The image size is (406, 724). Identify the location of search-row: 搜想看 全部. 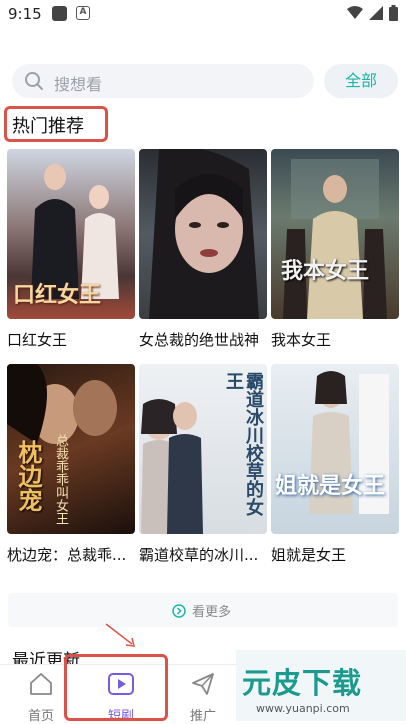
(205, 81).